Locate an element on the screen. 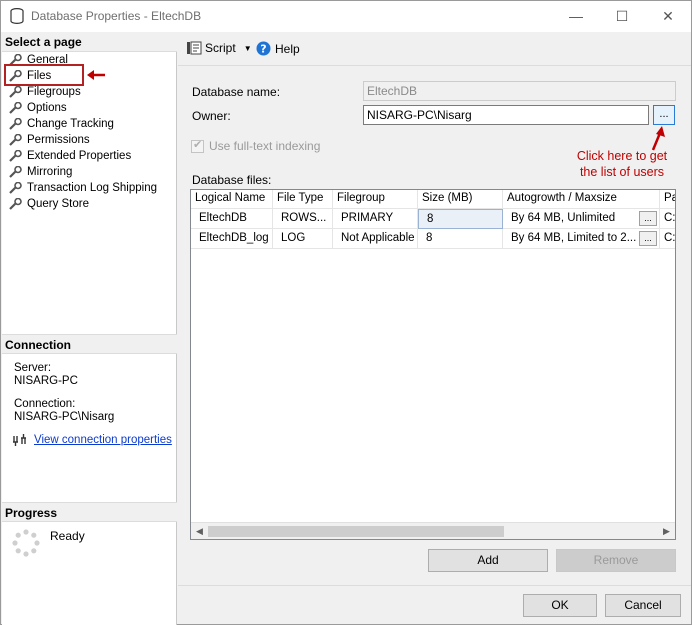 The width and height of the screenshot is (692, 625). help-button: ? Help is located at coordinates (278, 48).